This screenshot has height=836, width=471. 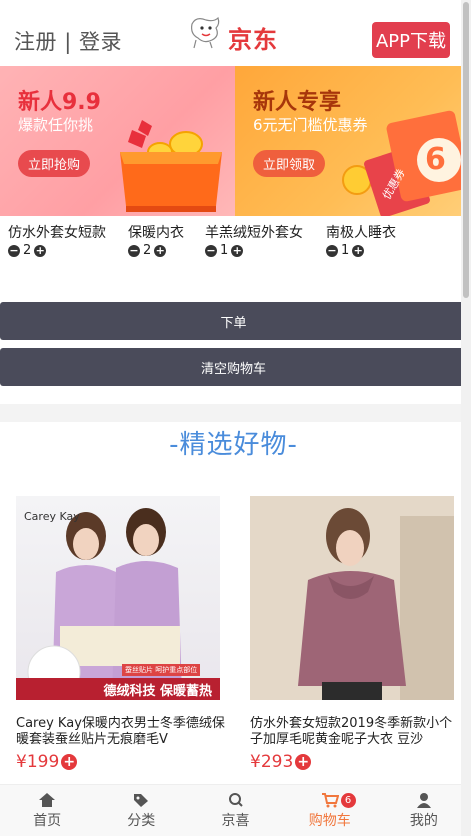 I want to click on tab-jingxi: 京喜, so click(x=235, y=810).